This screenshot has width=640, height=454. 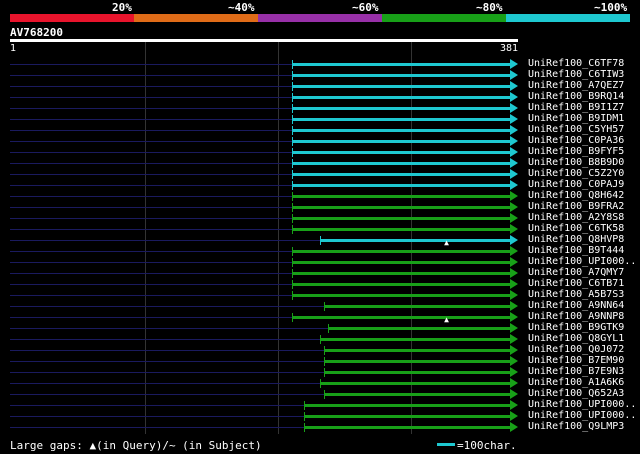 What do you see at coordinates (576, 349) in the screenshot?
I see `hit-label: UniRef100_Q0J072` at bounding box center [576, 349].